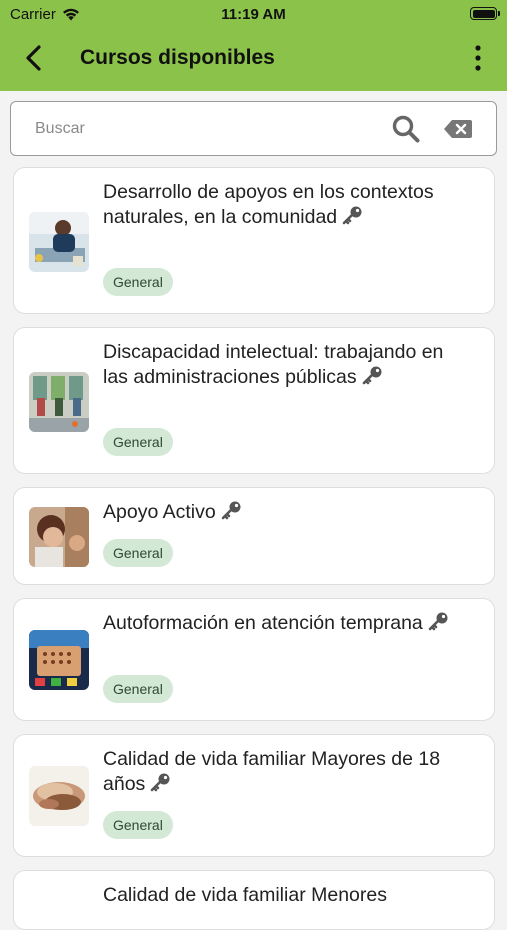  I want to click on search-bar, so click(253, 128).